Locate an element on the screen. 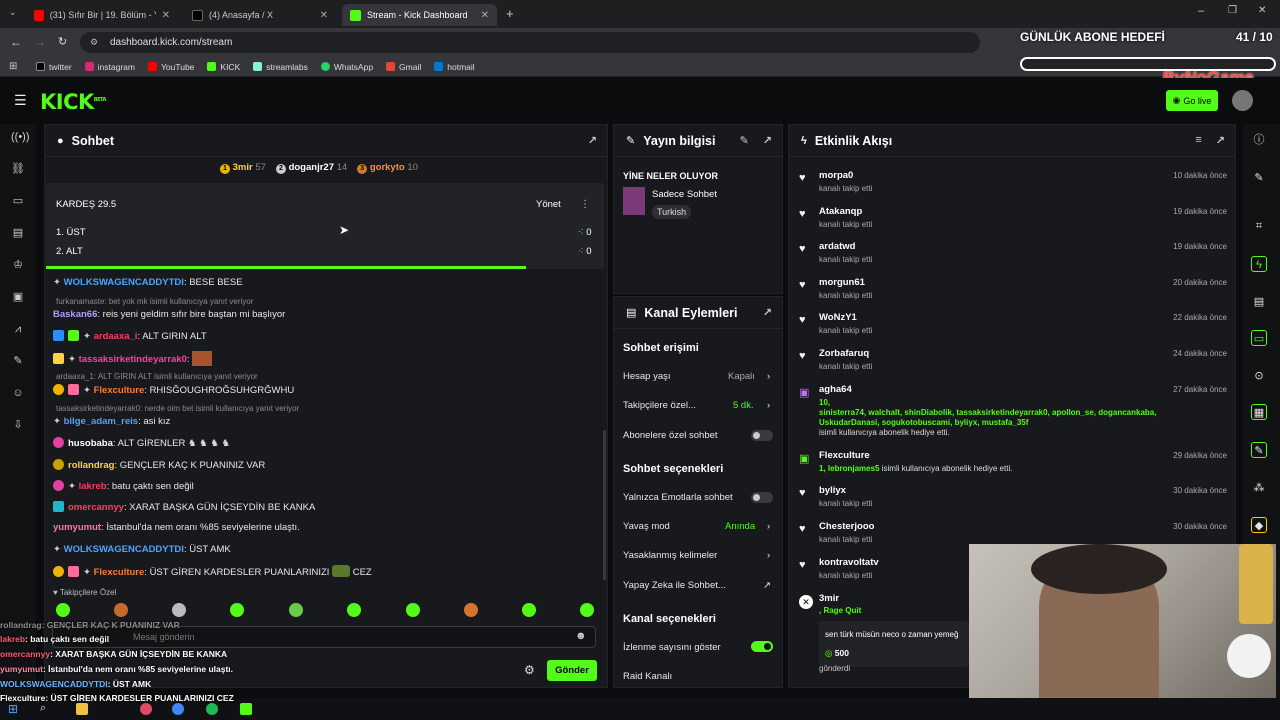 The width and height of the screenshot is (1280, 720). chat-message: ✦ bilge_adam_reis: asi kız is located at coordinates (111, 421).